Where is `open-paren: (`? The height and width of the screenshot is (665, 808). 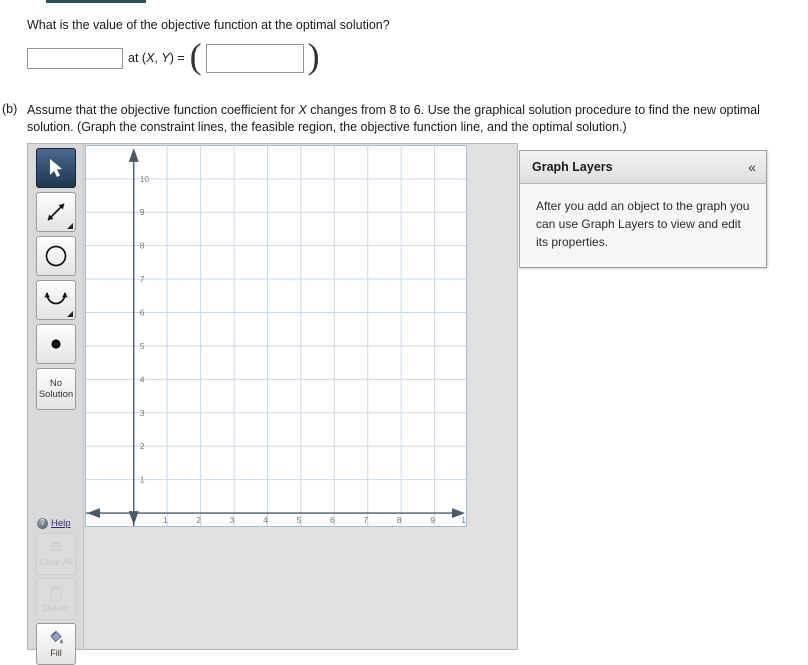 open-paren: ( is located at coordinates (195, 56).